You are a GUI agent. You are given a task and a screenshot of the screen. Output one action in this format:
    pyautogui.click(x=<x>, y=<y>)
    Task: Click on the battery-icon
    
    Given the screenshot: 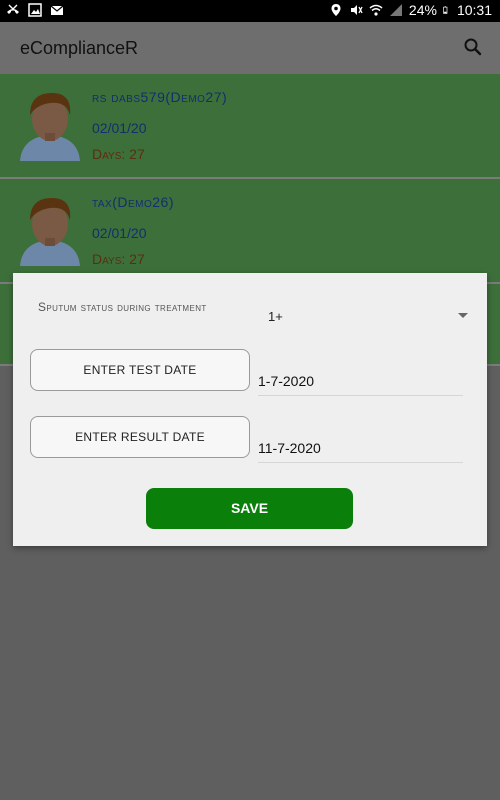 What is the action you would take?
    pyautogui.click(x=445, y=10)
    